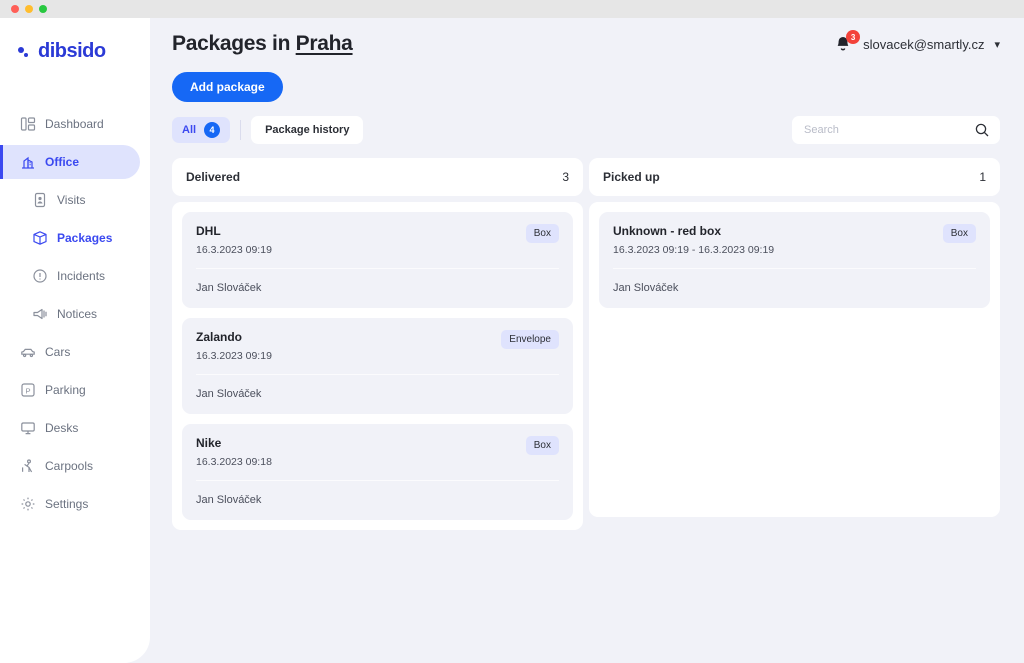 The height and width of the screenshot is (663, 1024). I want to click on notifications-button: 3, so click(847, 42).